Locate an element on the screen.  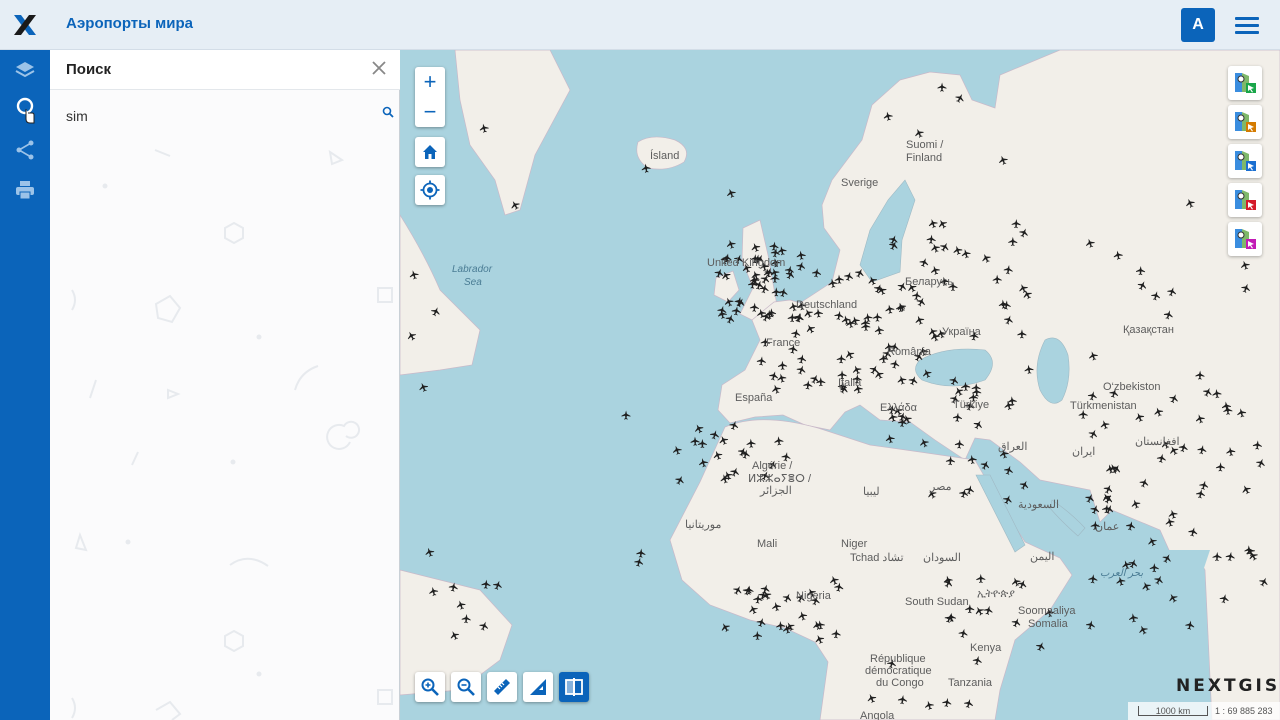
sidebar-item-print is located at coordinates (25, 190).